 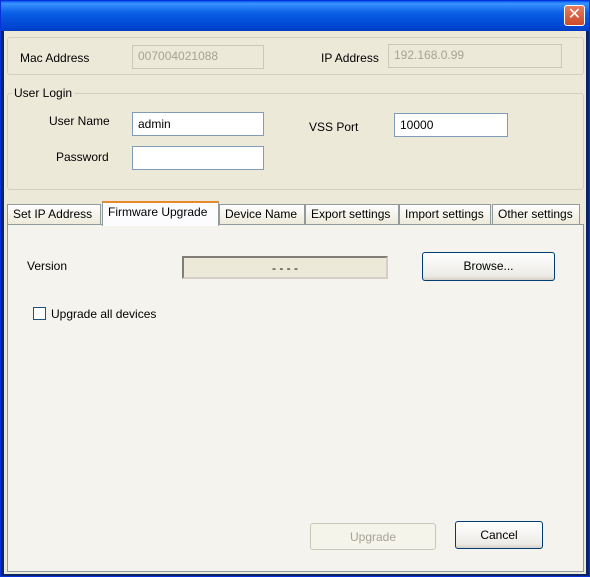 What do you see at coordinates (475, 56) in the screenshot?
I see `ip-address-field: 192.168.0.99` at bounding box center [475, 56].